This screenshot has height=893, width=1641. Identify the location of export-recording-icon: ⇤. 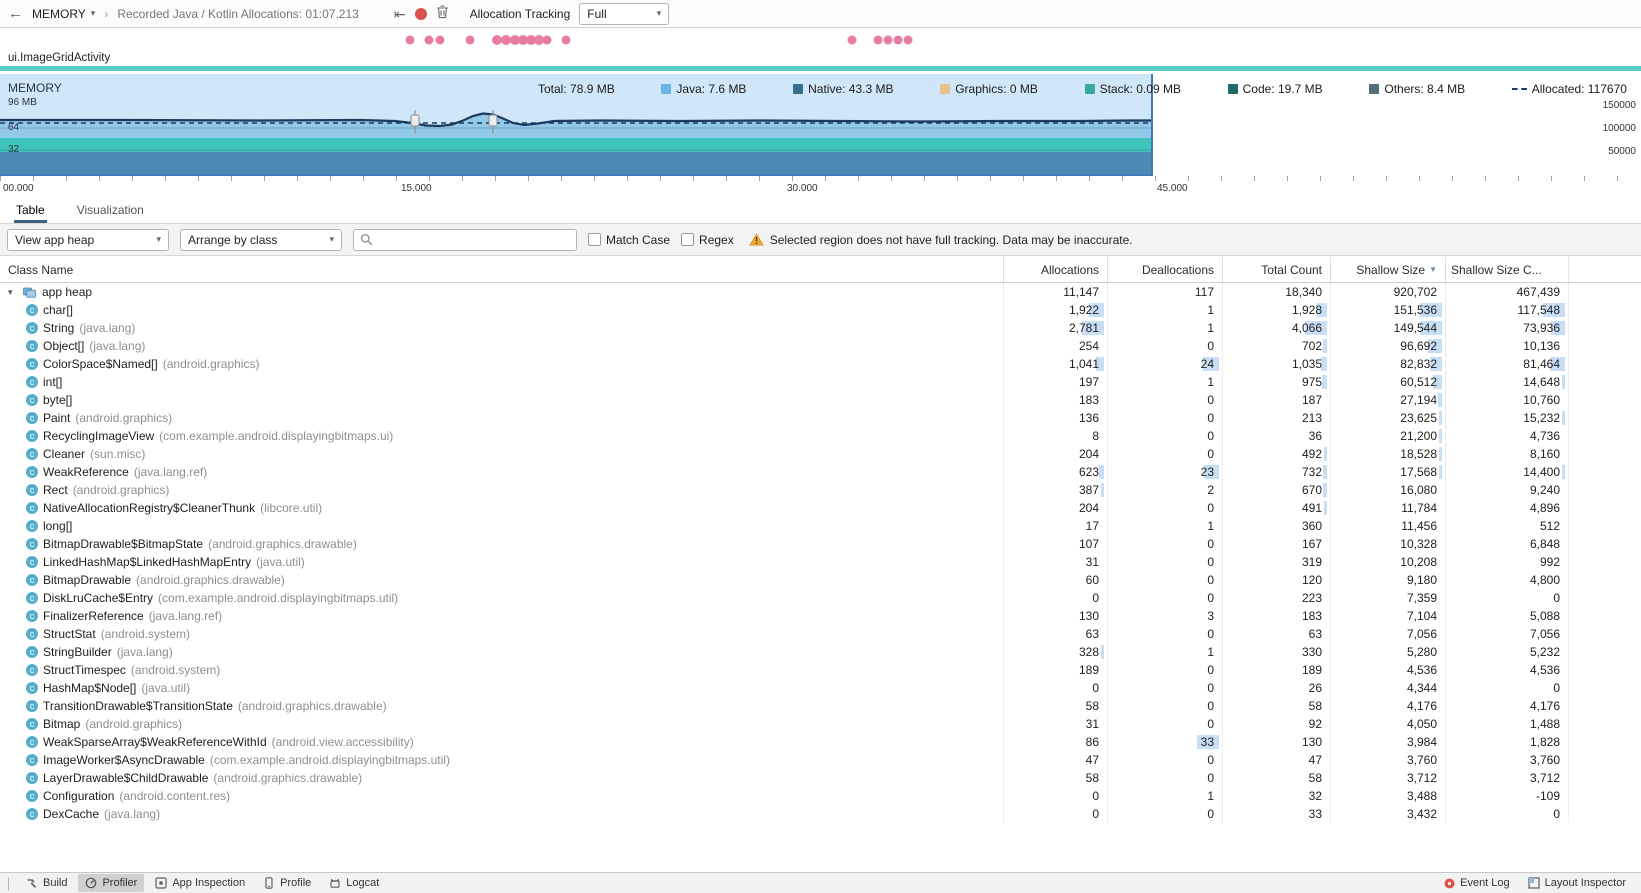
(400, 14).